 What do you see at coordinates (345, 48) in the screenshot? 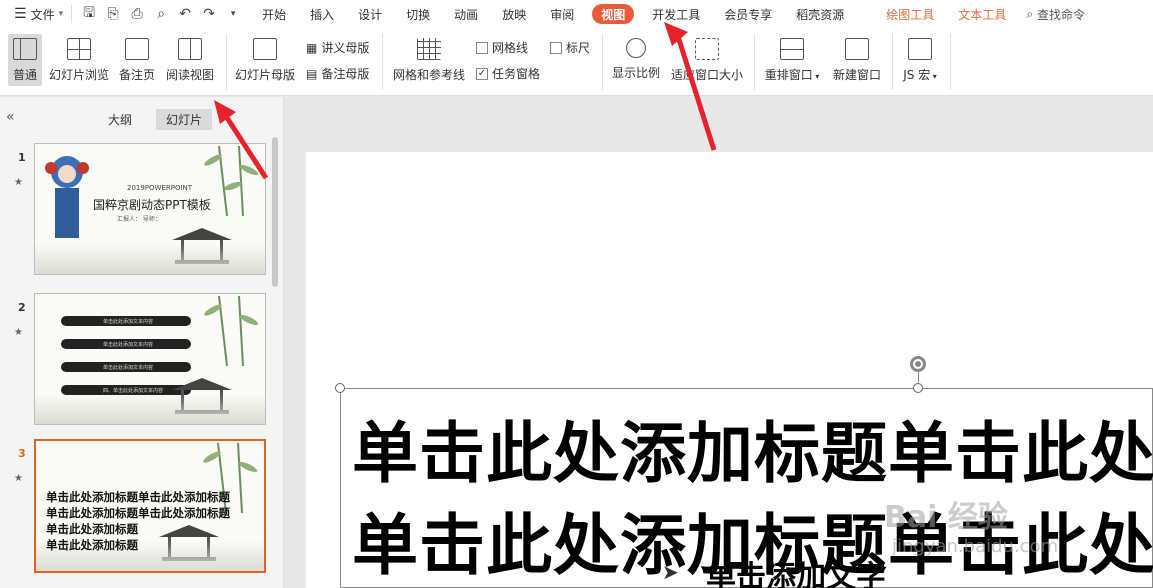
I see `handout-master-label: 讲义母版` at bounding box center [345, 48].